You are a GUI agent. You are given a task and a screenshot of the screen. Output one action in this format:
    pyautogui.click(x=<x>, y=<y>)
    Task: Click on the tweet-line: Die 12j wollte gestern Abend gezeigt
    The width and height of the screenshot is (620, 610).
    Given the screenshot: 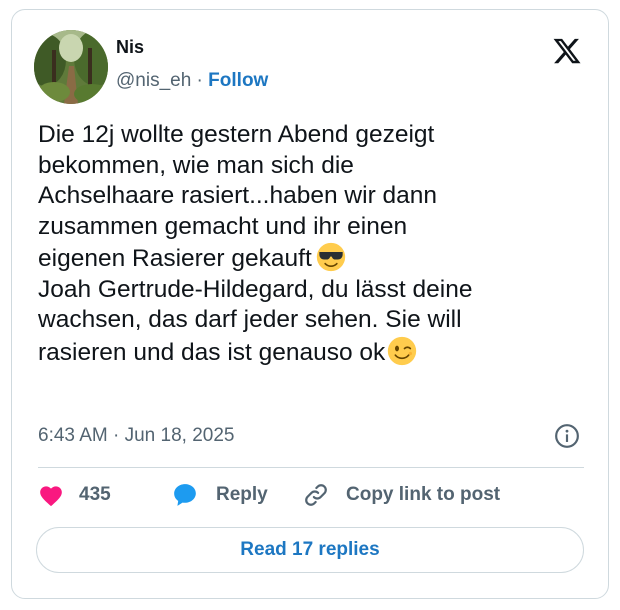 What is the action you would take?
    pyautogui.click(x=236, y=134)
    